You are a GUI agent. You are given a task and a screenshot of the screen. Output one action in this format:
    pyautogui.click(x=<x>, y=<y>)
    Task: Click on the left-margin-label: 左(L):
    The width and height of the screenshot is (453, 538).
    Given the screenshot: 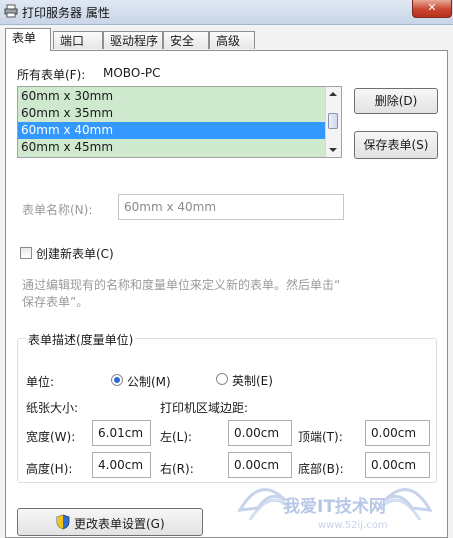 What is the action you would take?
    pyautogui.click(x=176, y=437)
    